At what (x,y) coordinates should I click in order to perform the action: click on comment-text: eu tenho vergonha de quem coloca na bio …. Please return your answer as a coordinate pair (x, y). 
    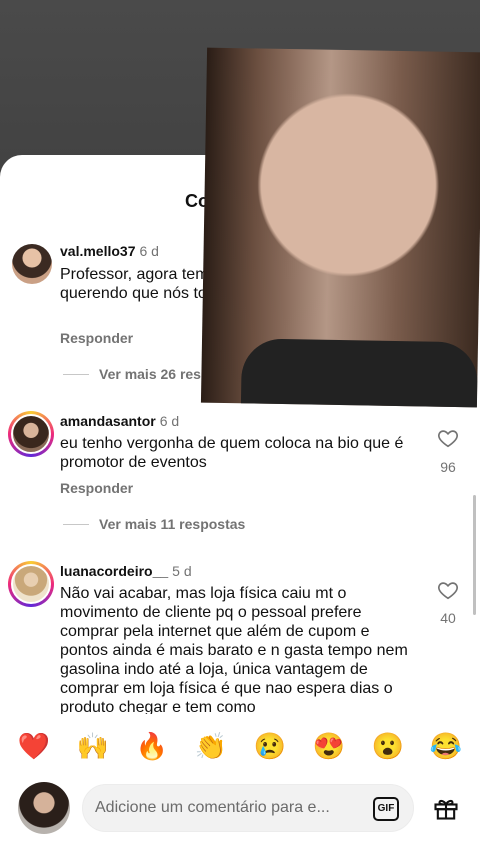
    Looking at the image, I should click on (232, 453).